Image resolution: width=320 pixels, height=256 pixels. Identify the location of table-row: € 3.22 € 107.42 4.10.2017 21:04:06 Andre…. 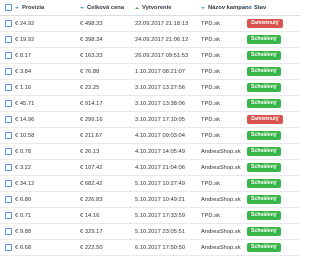
(150, 168).